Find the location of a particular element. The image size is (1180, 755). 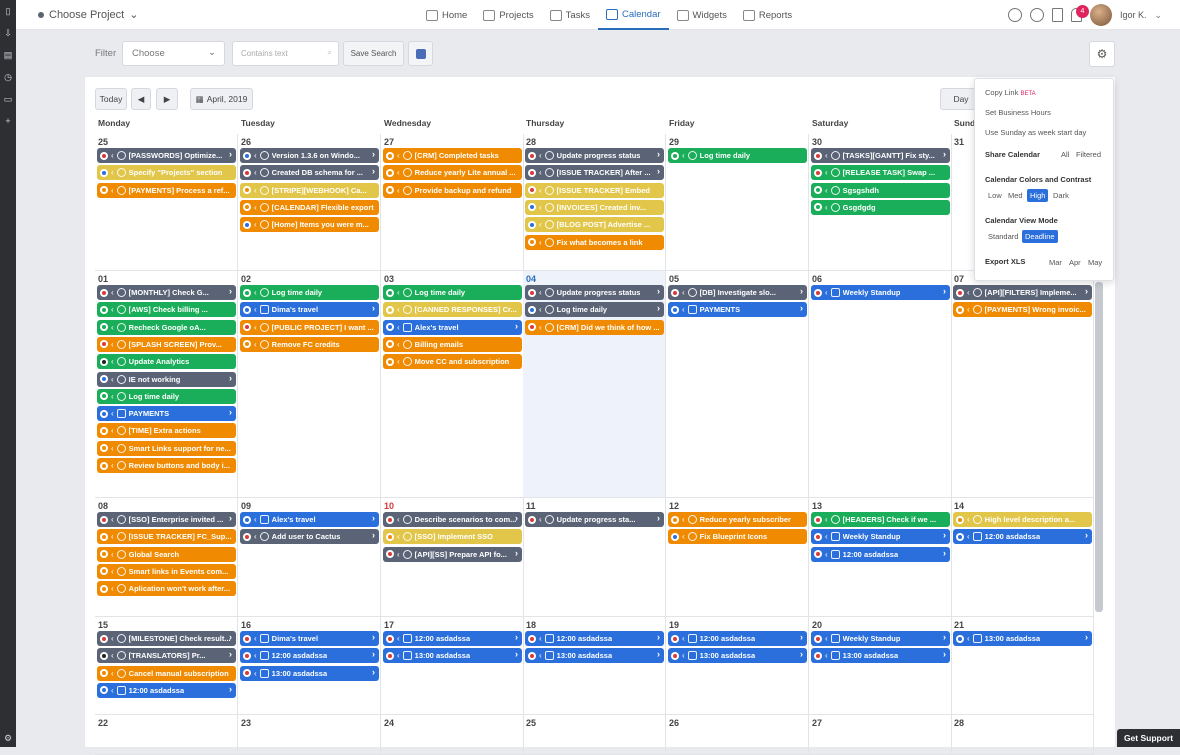

day-cell: 27 is located at coordinates (880, 735).